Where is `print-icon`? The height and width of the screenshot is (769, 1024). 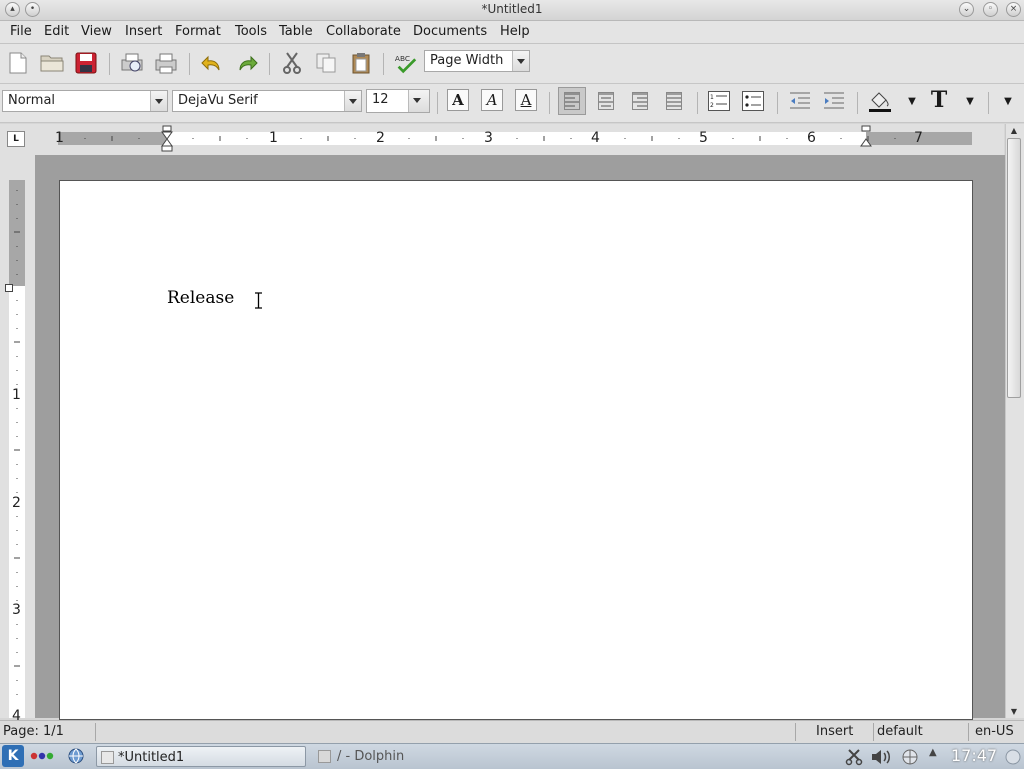
print-icon is located at coordinates (166, 63).